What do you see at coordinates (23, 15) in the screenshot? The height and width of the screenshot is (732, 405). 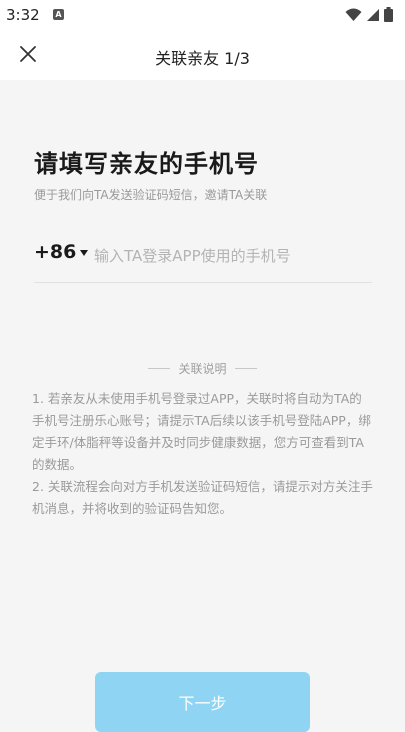 I see `status-time: 3:32` at bounding box center [23, 15].